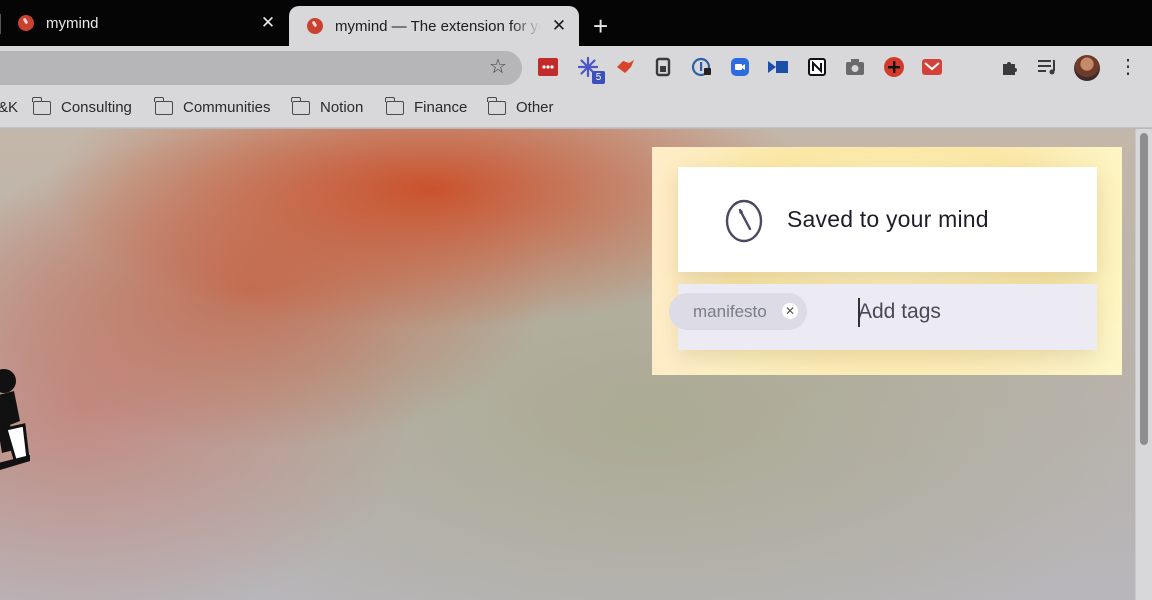  What do you see at coordinates (894, 67) in the screenshot?
I see `add-red-icon` at bounding box center [894, 67].